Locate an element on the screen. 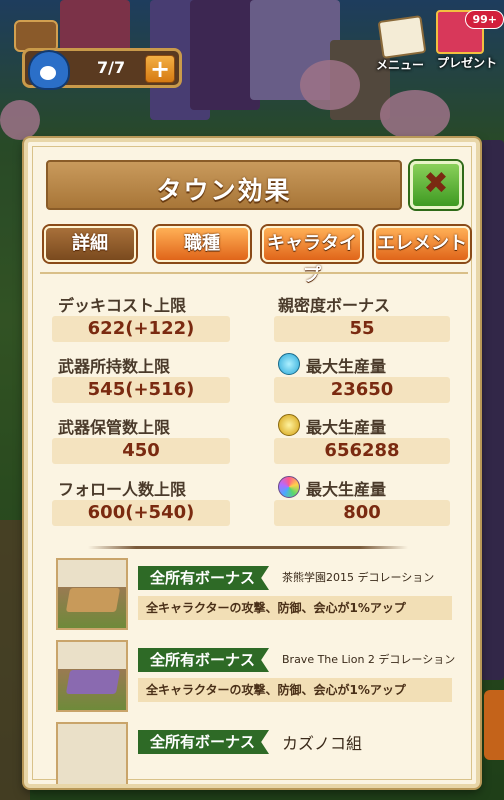  rainbow-gem-icon is located at coordinates (289, 487).